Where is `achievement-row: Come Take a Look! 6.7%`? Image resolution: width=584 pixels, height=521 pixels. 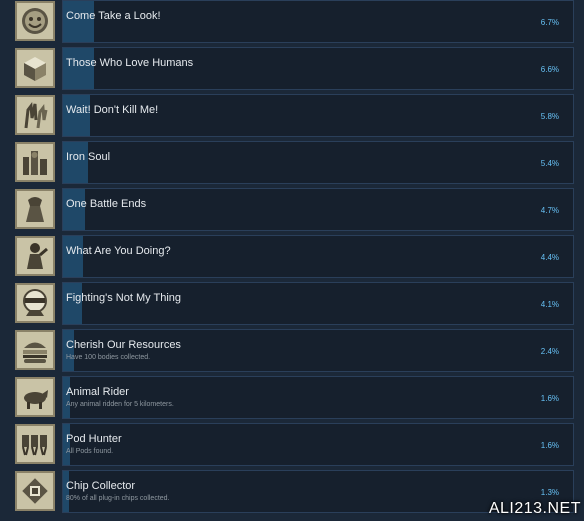 achievement-row: Come Take a Look! 6.7% is located at coordinates (291, 21).